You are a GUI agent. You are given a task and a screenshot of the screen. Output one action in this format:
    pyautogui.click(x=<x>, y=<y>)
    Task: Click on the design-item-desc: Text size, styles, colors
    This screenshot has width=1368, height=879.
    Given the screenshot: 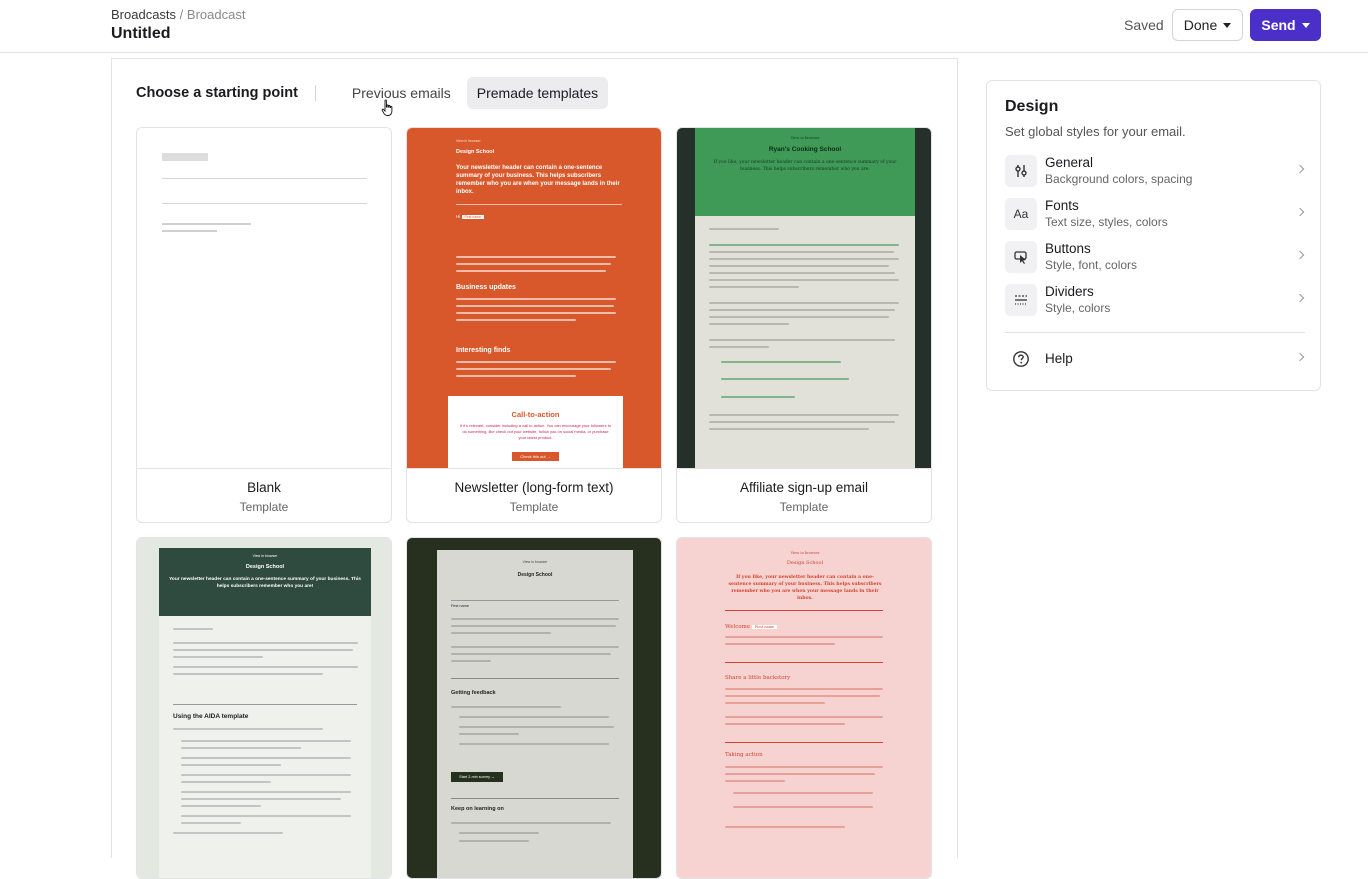 What is the action you would take?
    pyautogui.click(x=1106, y=222)
    